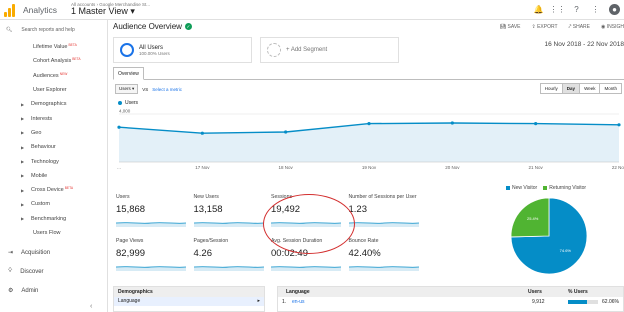  I want to click on metric-label: Bounce Rate, so click(363, 241).